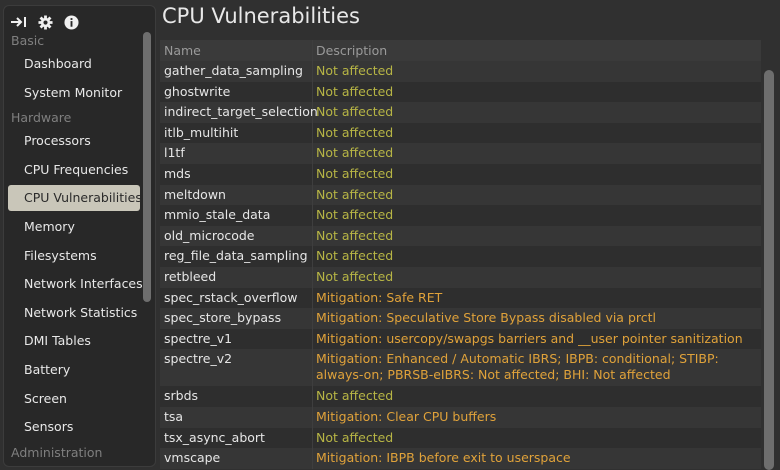 This screenshot has width=780, height=470. What do you see at coordinates (19, 22) in the screenshot?
I see `collapse-arrow-icon` at bounding box center [19, 22].